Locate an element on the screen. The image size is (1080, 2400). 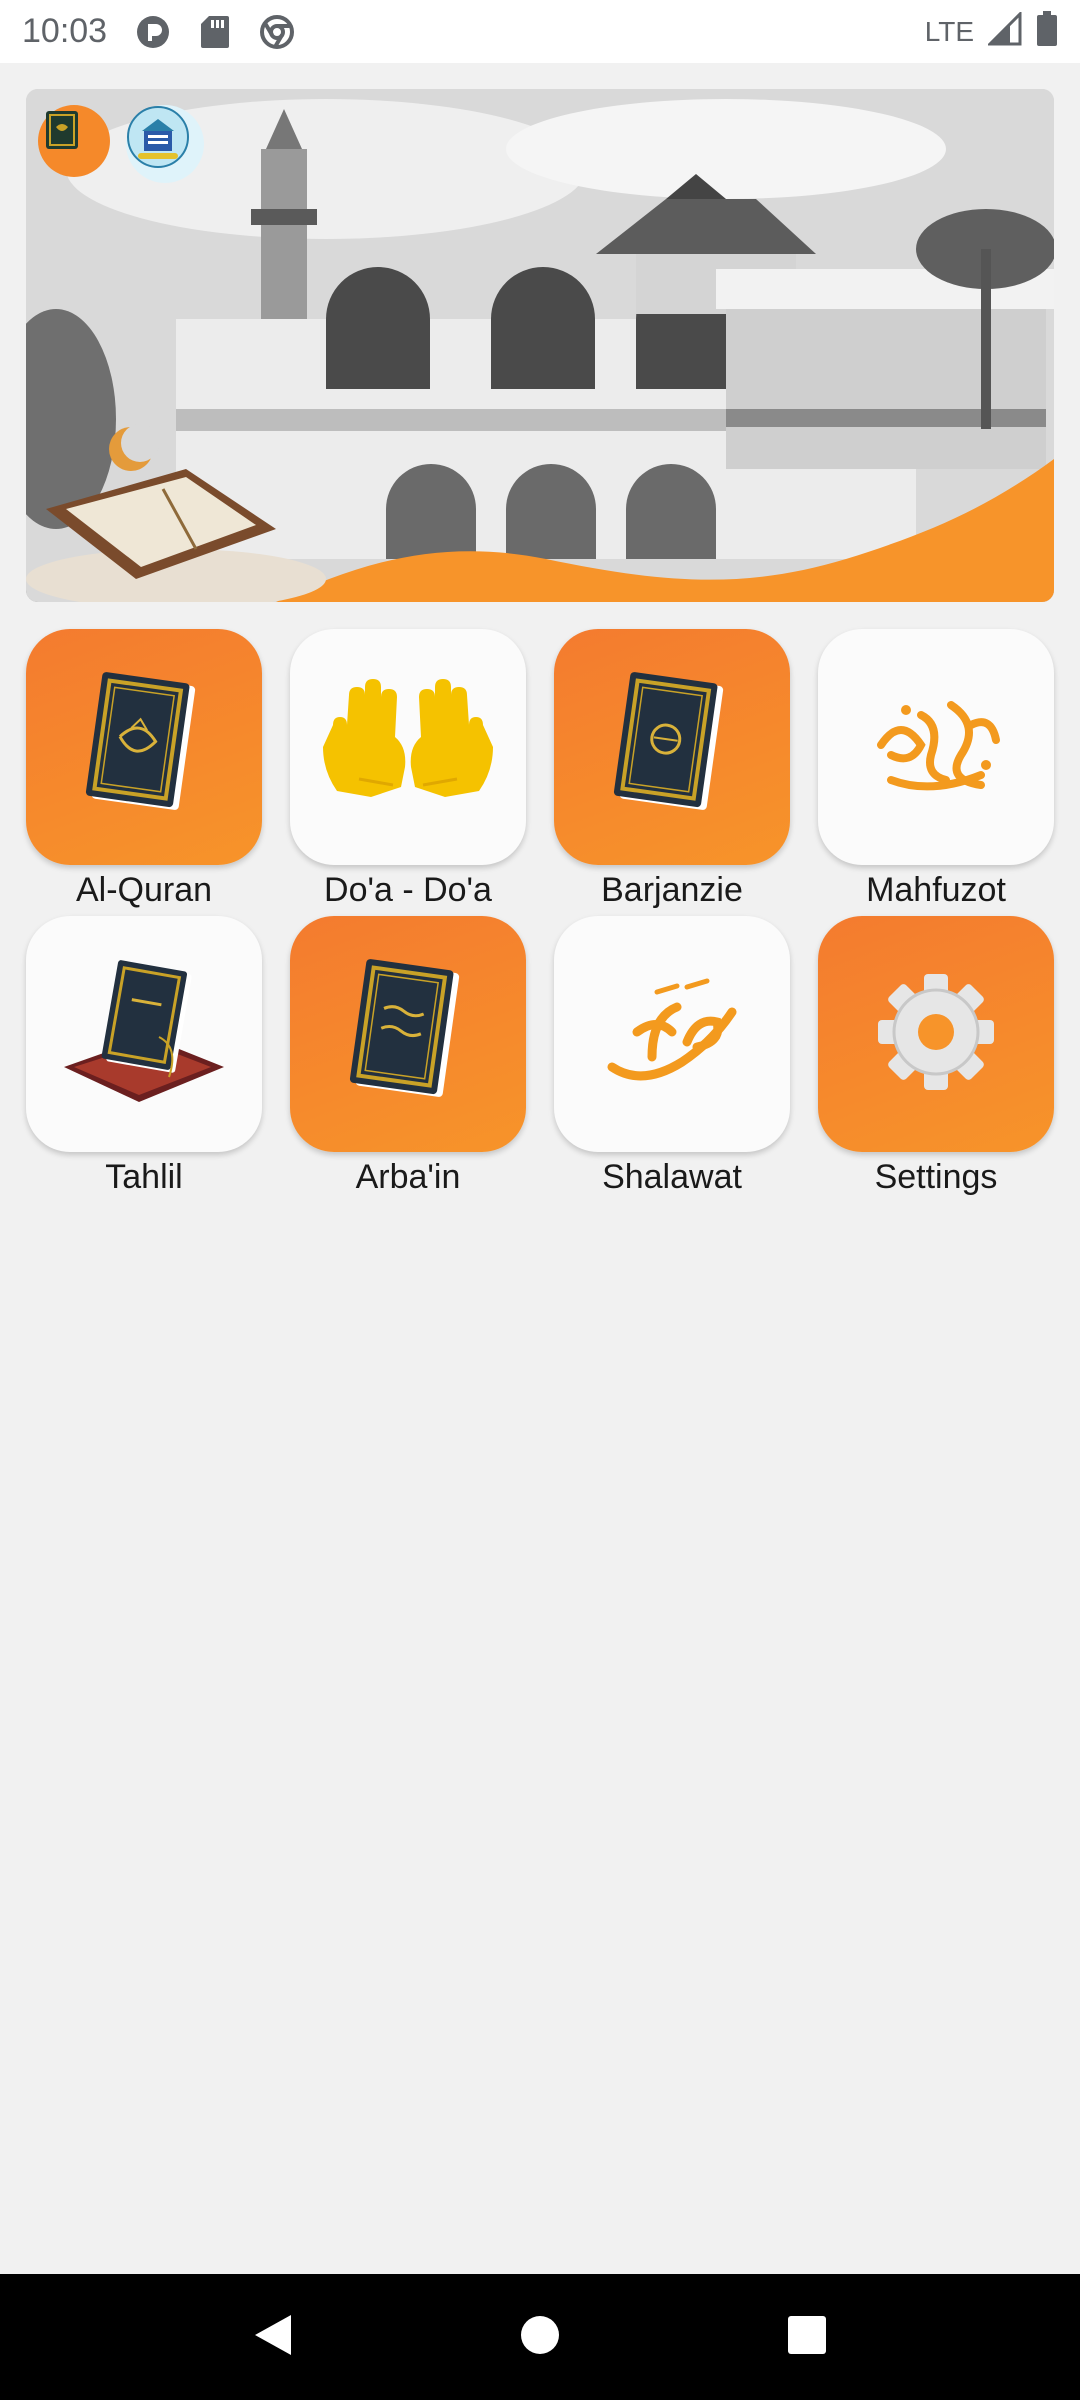
arabic-calligraphy-icon is located at coordinates (936, 747).